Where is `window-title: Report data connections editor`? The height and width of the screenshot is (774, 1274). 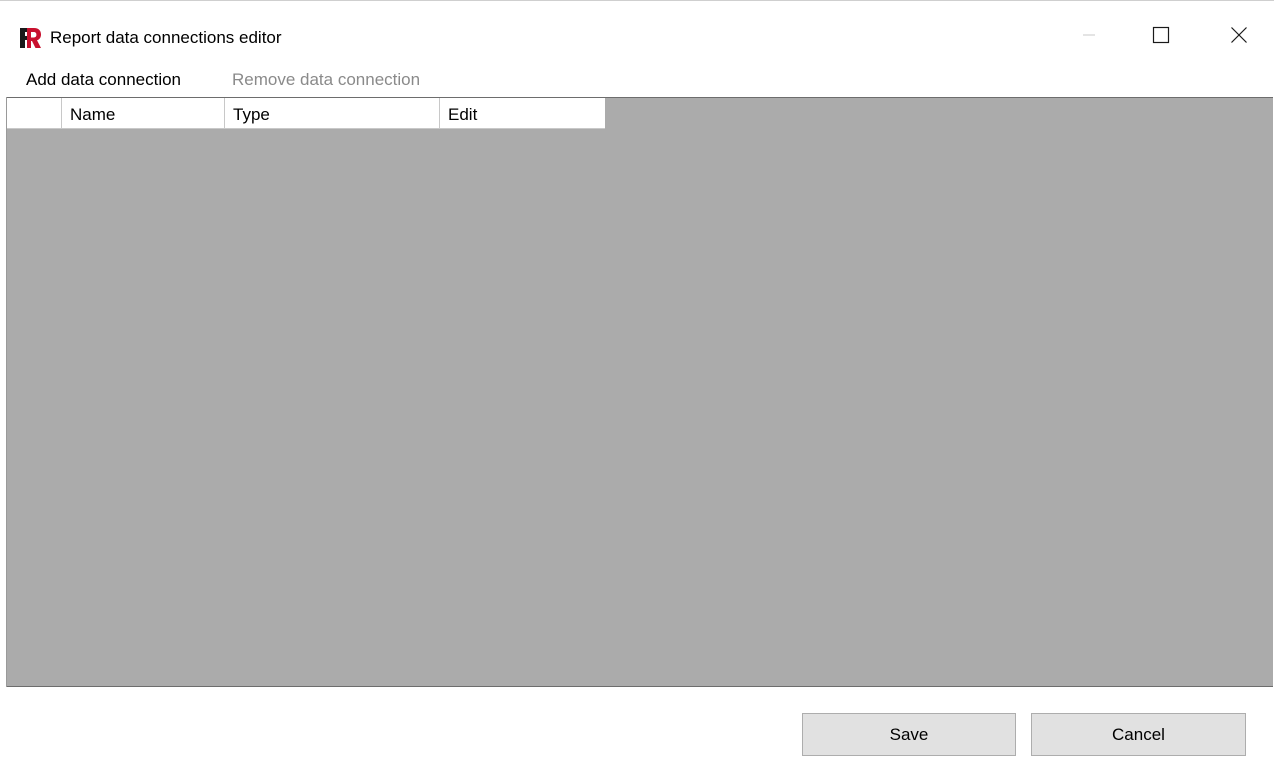 window-title: Report data connections editor is located at coordinates (166, 37).